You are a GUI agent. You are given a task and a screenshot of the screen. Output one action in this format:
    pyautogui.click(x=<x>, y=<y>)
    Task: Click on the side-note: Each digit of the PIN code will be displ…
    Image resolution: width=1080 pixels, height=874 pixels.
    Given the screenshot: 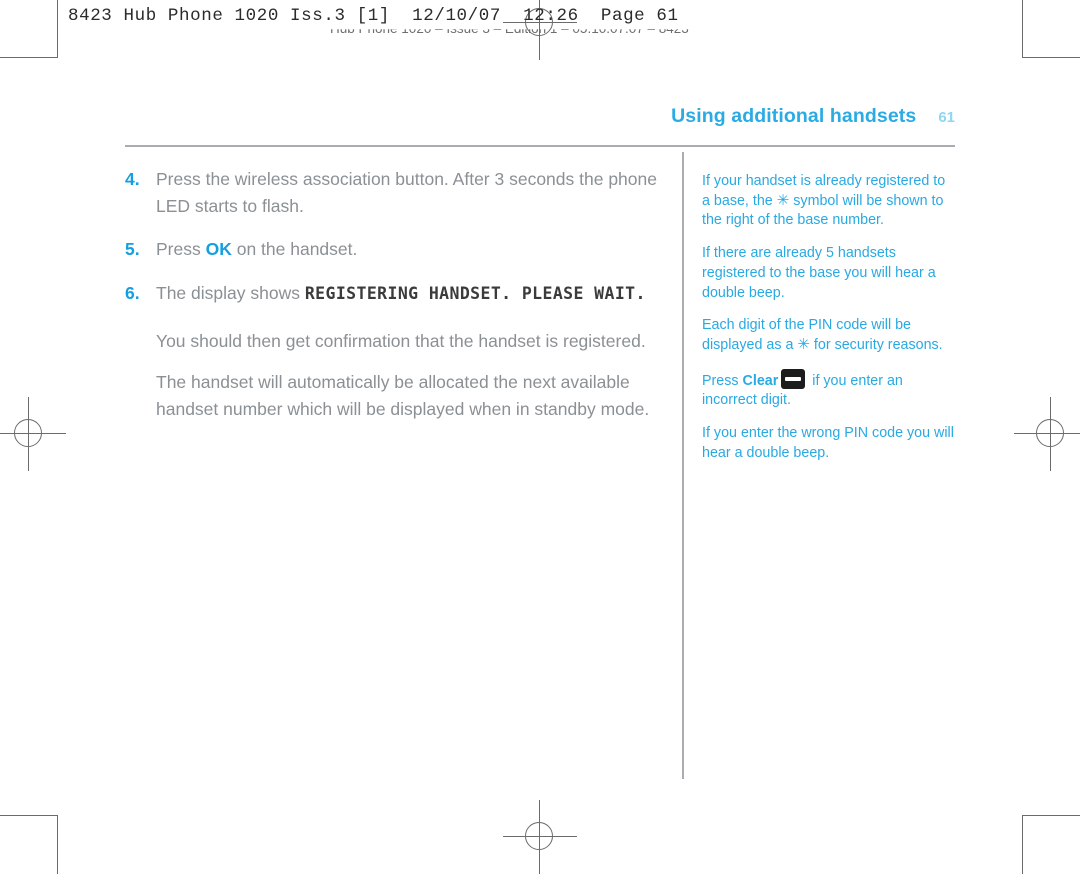 What is the action you would take?
    pyautogui.click(x=829, y=335)
    